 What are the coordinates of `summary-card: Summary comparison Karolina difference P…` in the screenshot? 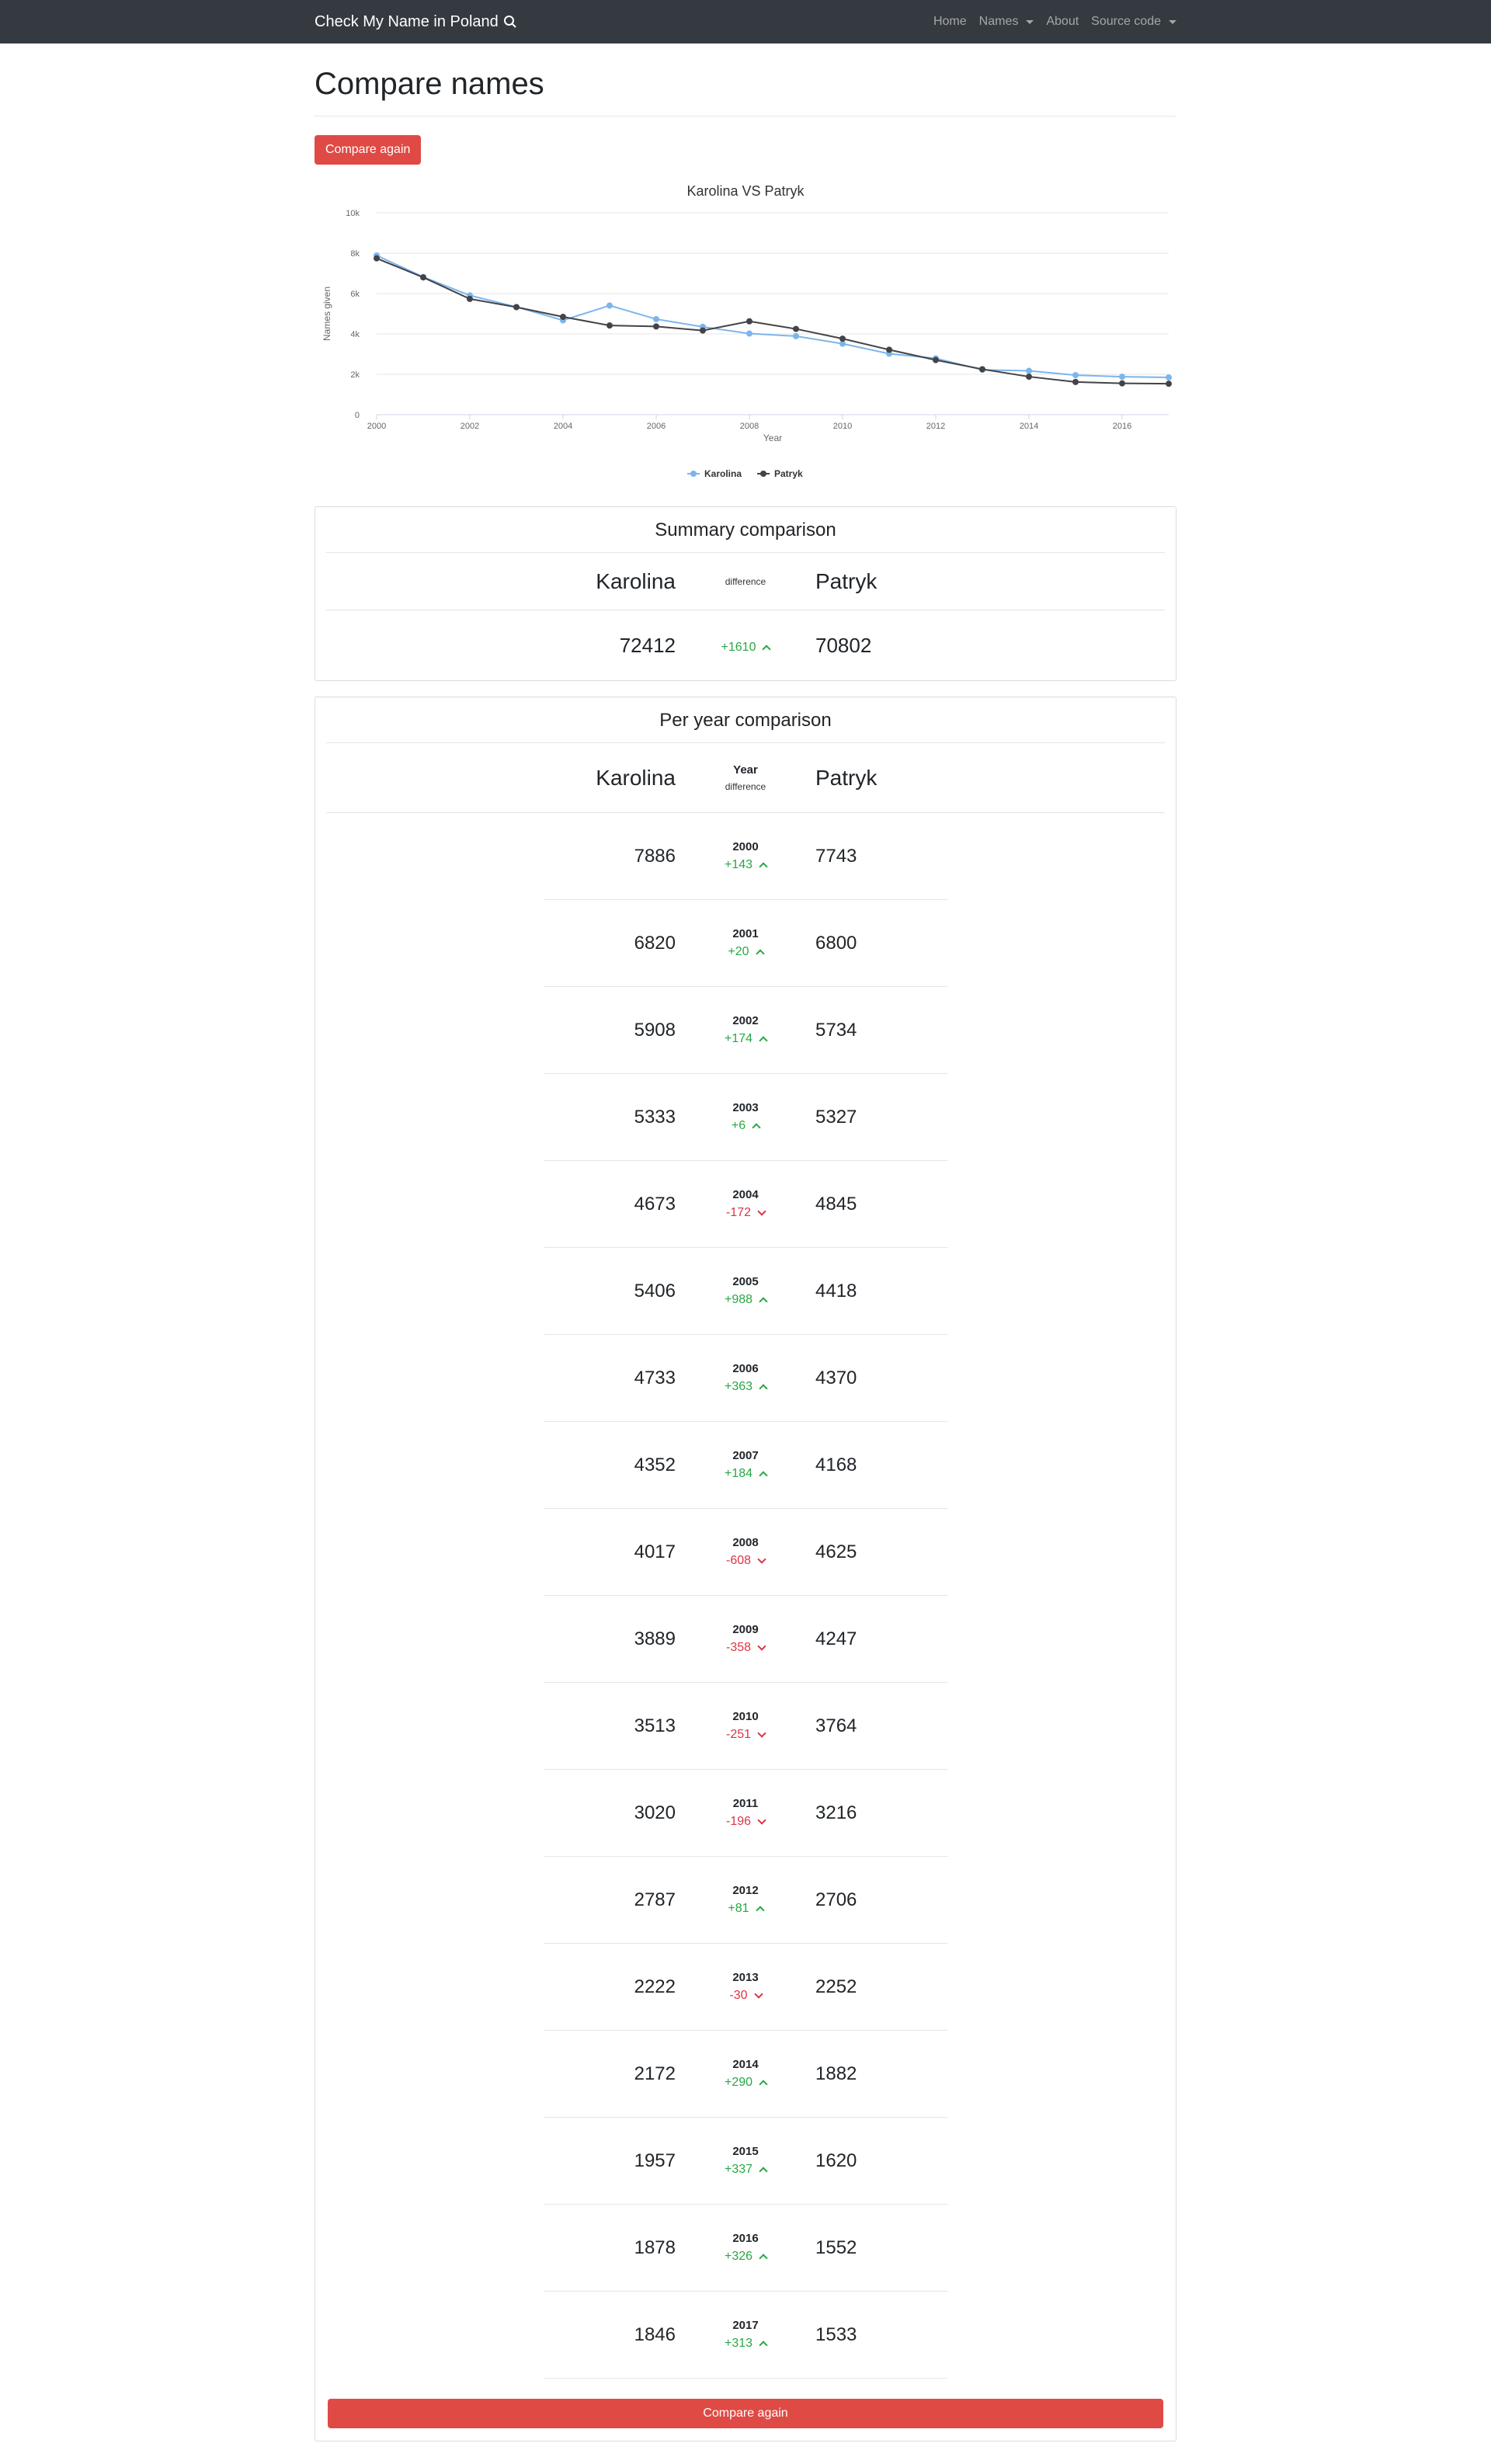 It's located at (745, 593).